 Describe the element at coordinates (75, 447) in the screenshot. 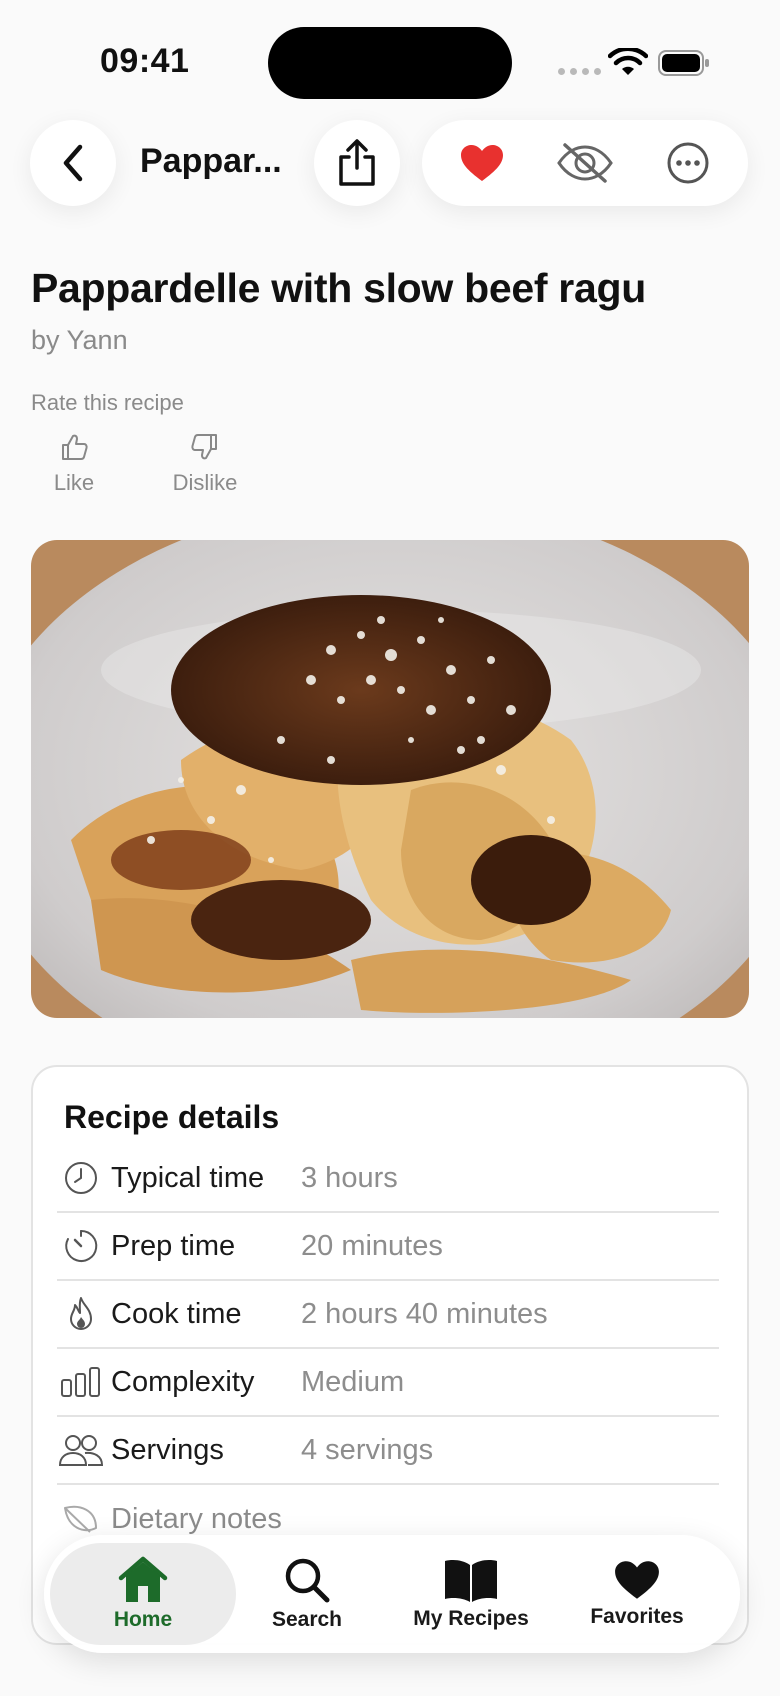

I see `thumbs-up-icon` at that location.